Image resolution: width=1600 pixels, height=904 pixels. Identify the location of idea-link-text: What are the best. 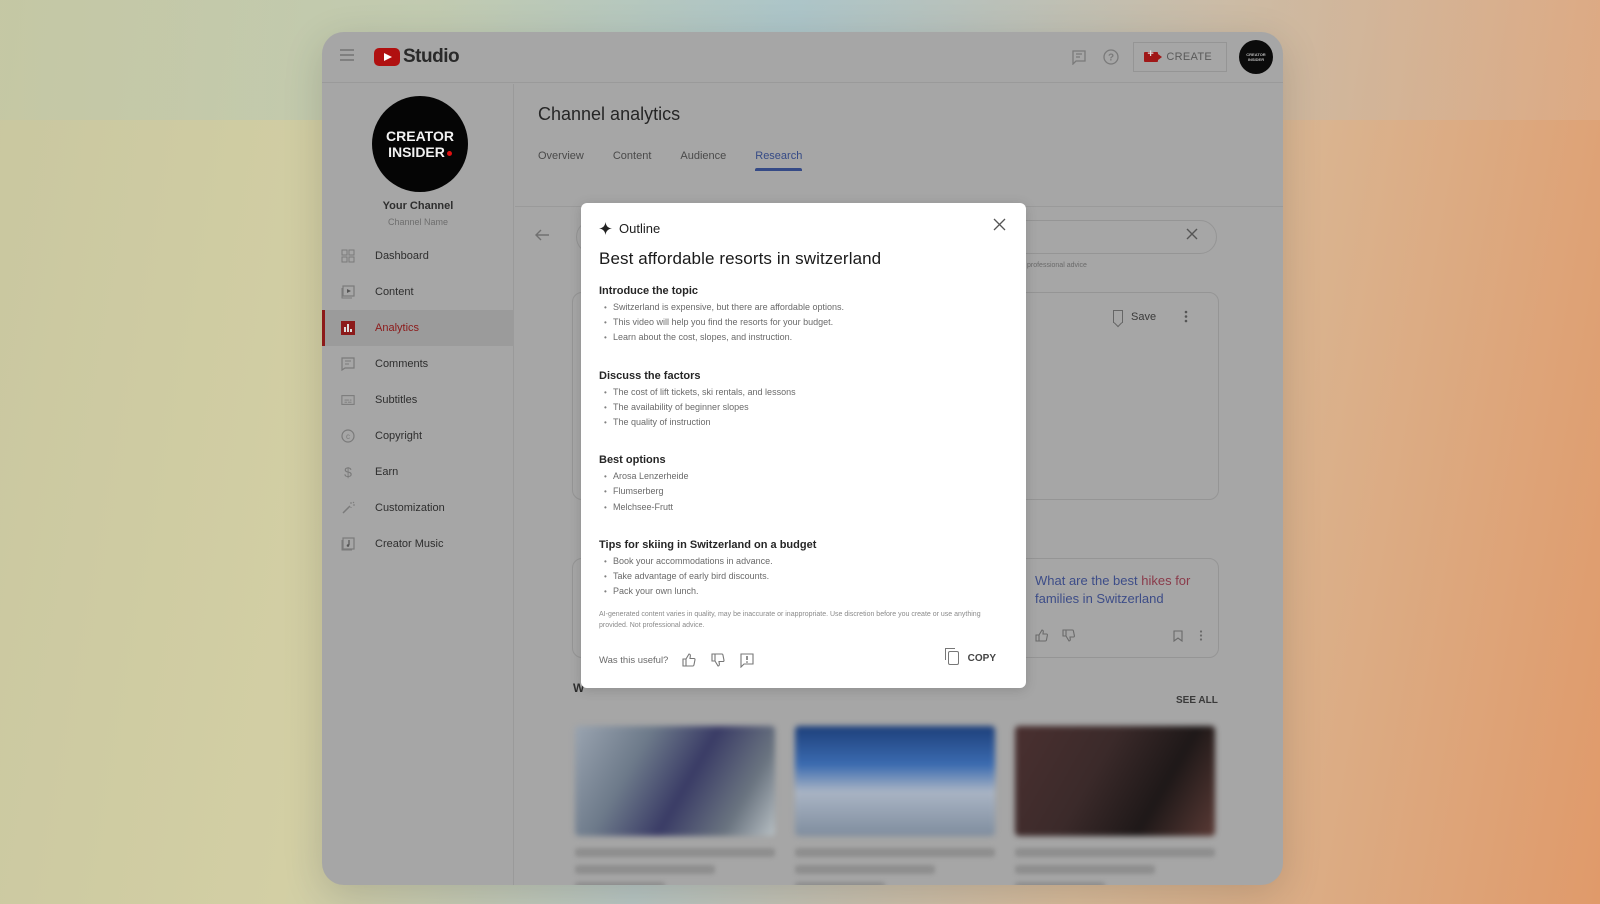
(1088, 580).